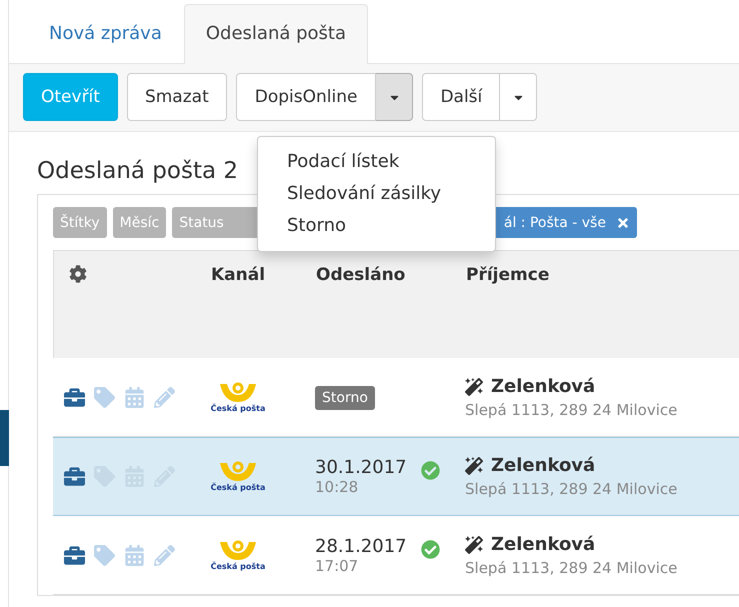 Image resolution: width=739 pixels, height=607 pixels. I want to click on dopisonline-button: DopisOnline, so click(306, 97).